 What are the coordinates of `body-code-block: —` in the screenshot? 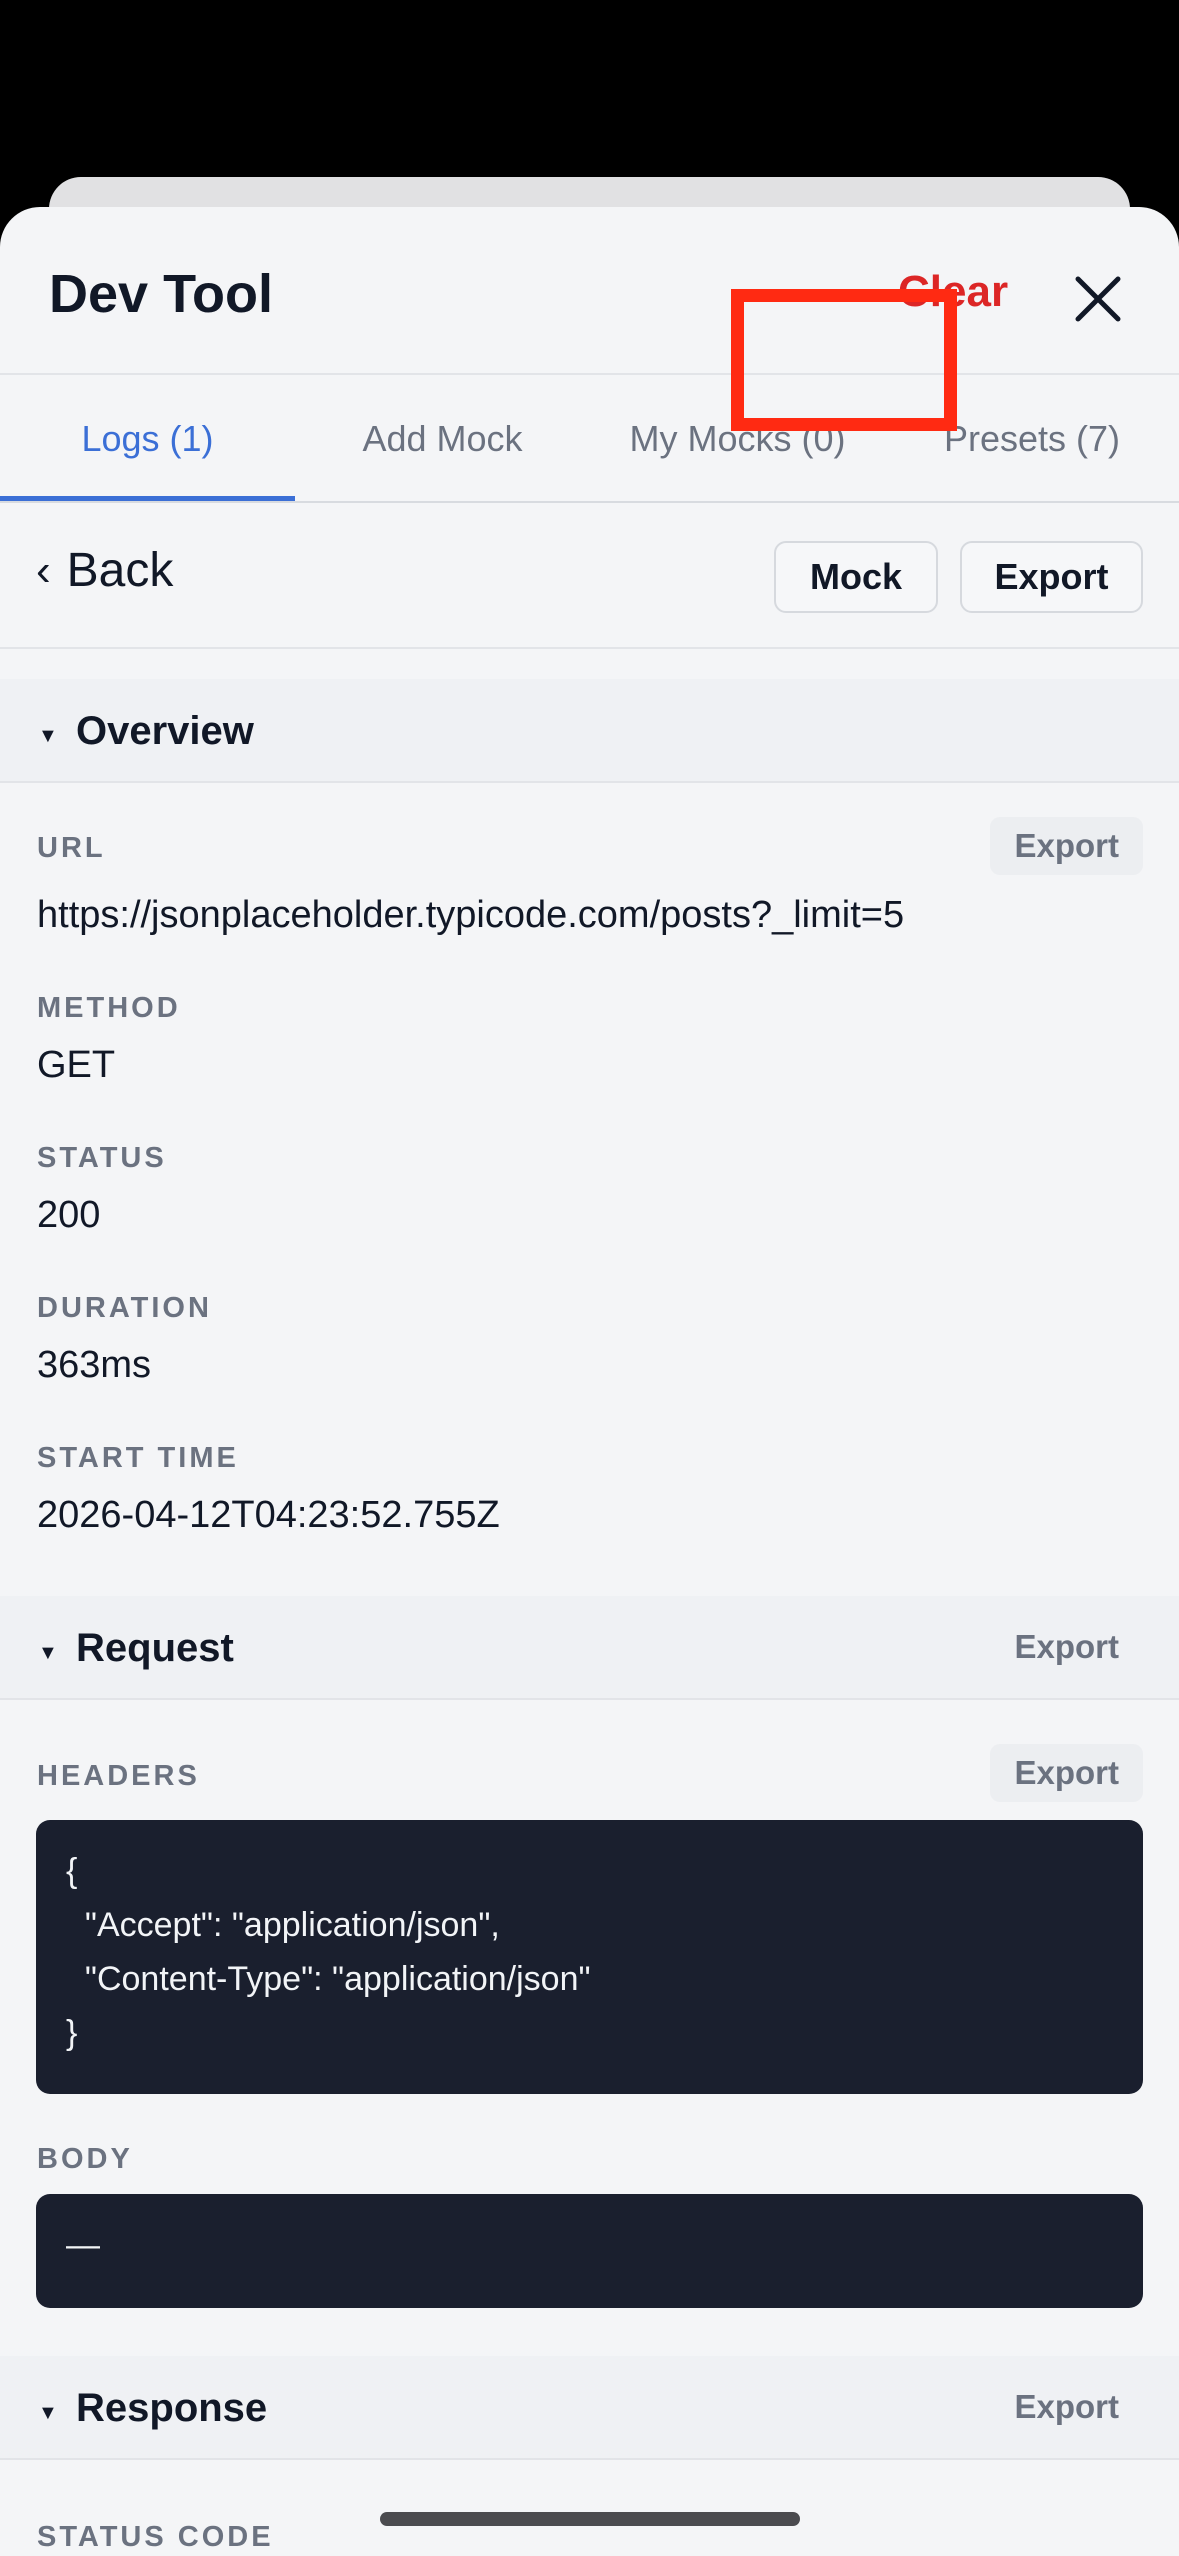 It's located at (589, 2251).